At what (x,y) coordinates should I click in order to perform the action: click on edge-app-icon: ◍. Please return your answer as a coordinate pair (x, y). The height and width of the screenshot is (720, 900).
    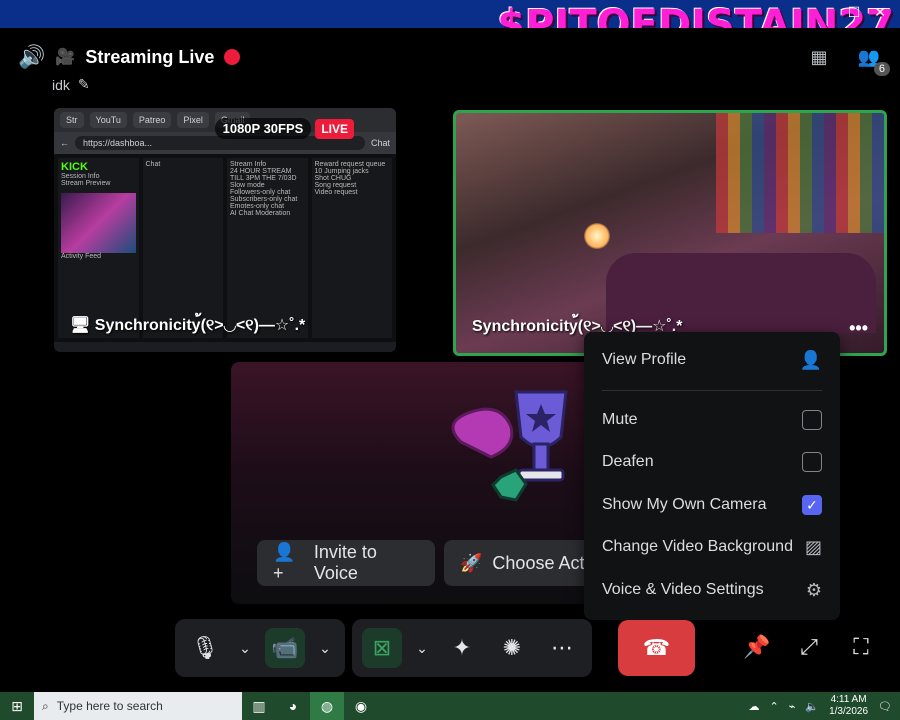
    Looking at the image, I should click on (327, 706).